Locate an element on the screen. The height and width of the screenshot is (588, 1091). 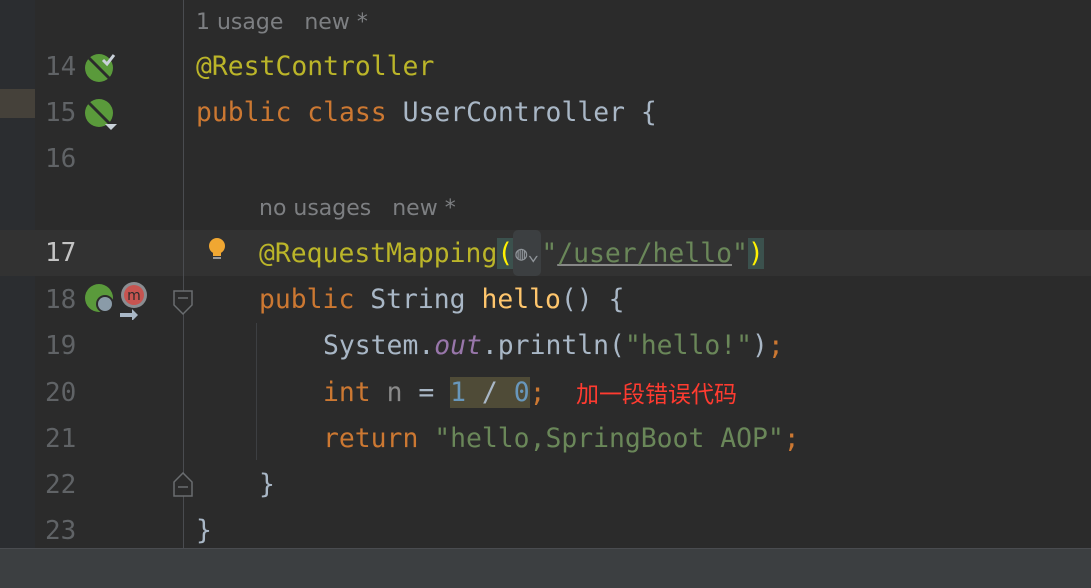
lightbulb-icon is located at coordinates (217, 250).